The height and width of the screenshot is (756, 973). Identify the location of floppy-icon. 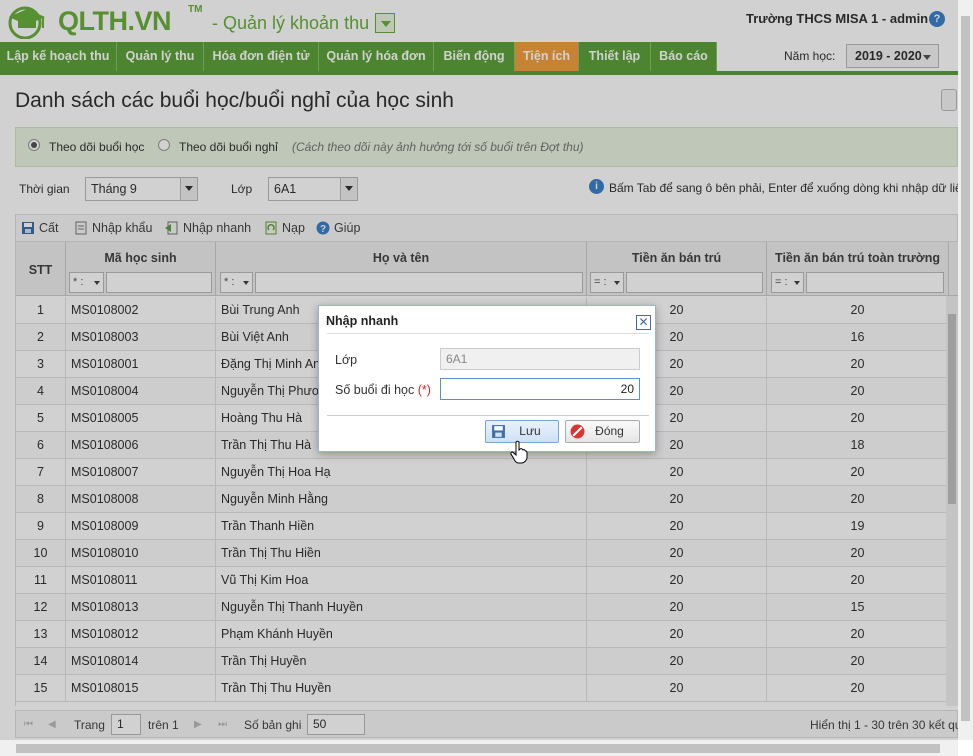
(498, 431).